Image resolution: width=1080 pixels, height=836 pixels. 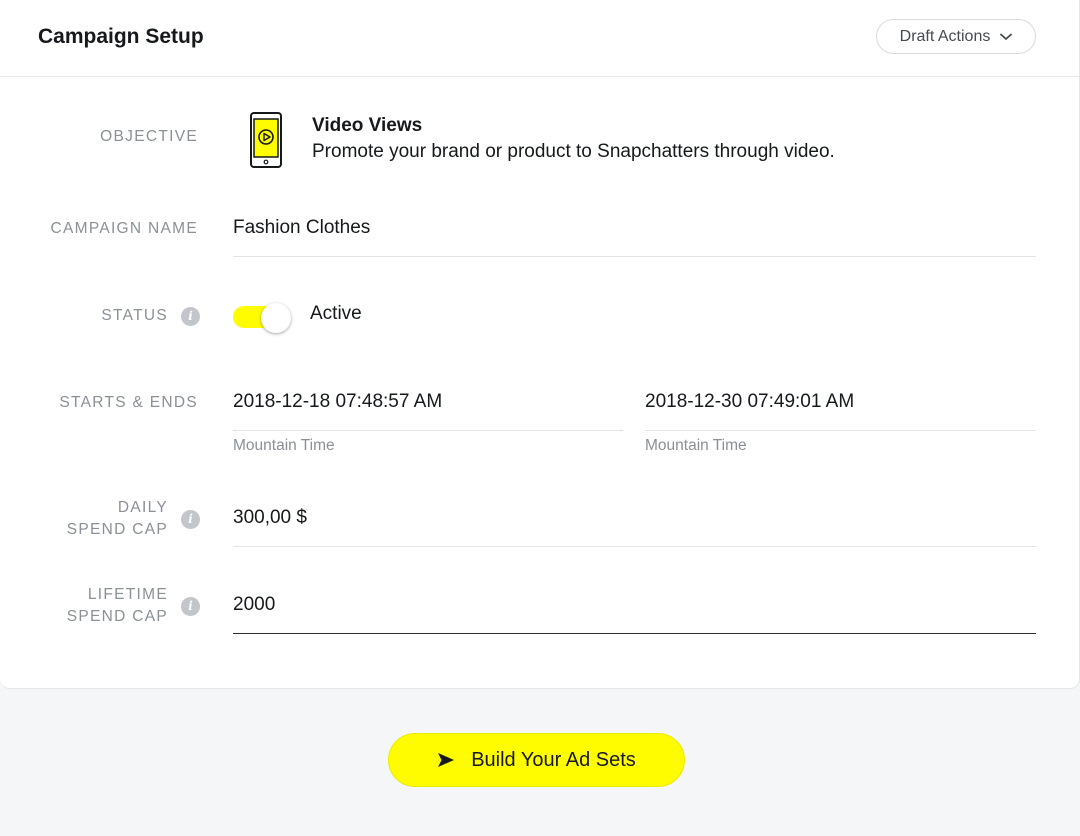 What do you see at coordinates (190, 606) in the screenshot?
I see `lifetime-spend-cap-info-icon: i` at bounding box center [190, 606].